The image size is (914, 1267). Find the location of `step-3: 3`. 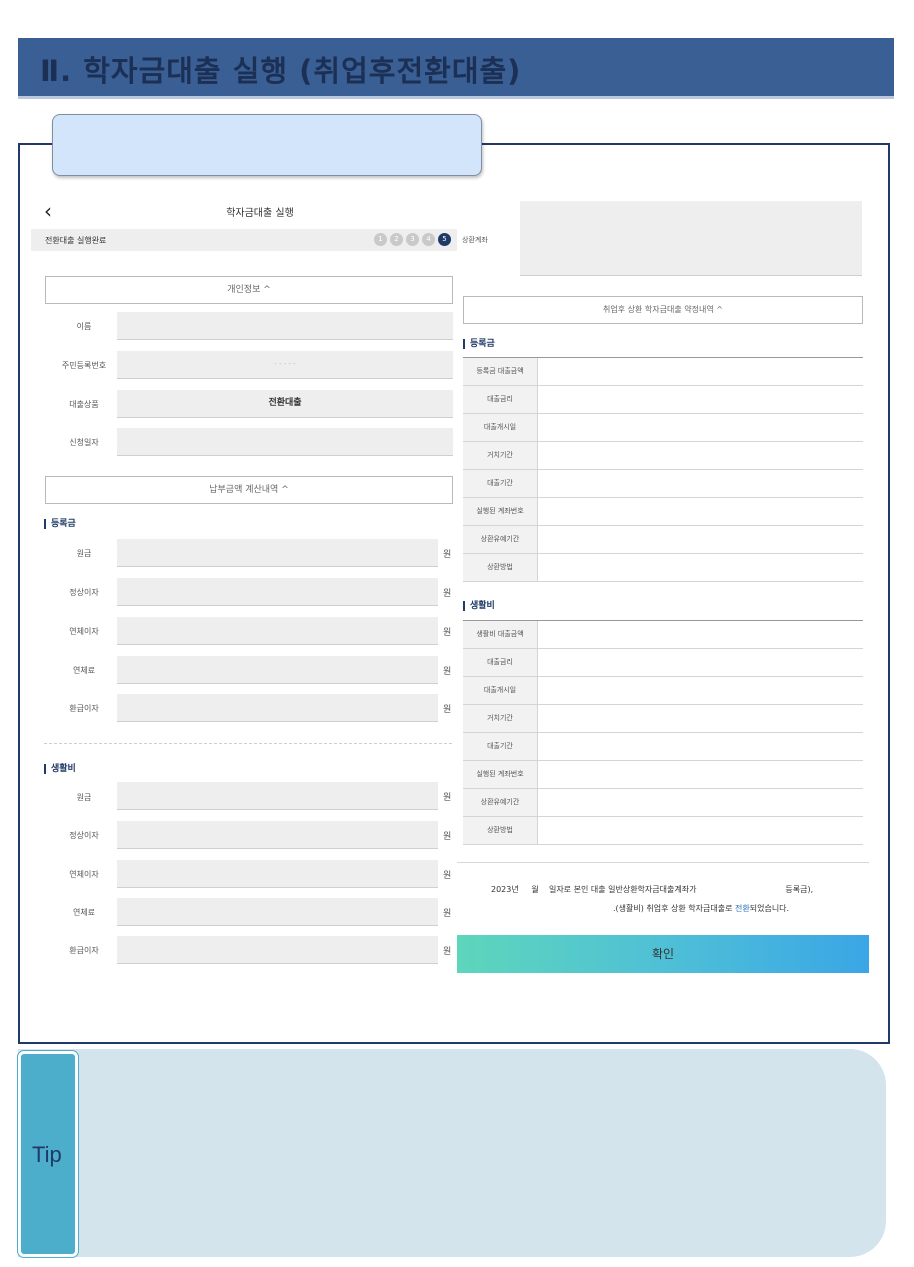

step-3: 3 is located at coordinates (412, 239).